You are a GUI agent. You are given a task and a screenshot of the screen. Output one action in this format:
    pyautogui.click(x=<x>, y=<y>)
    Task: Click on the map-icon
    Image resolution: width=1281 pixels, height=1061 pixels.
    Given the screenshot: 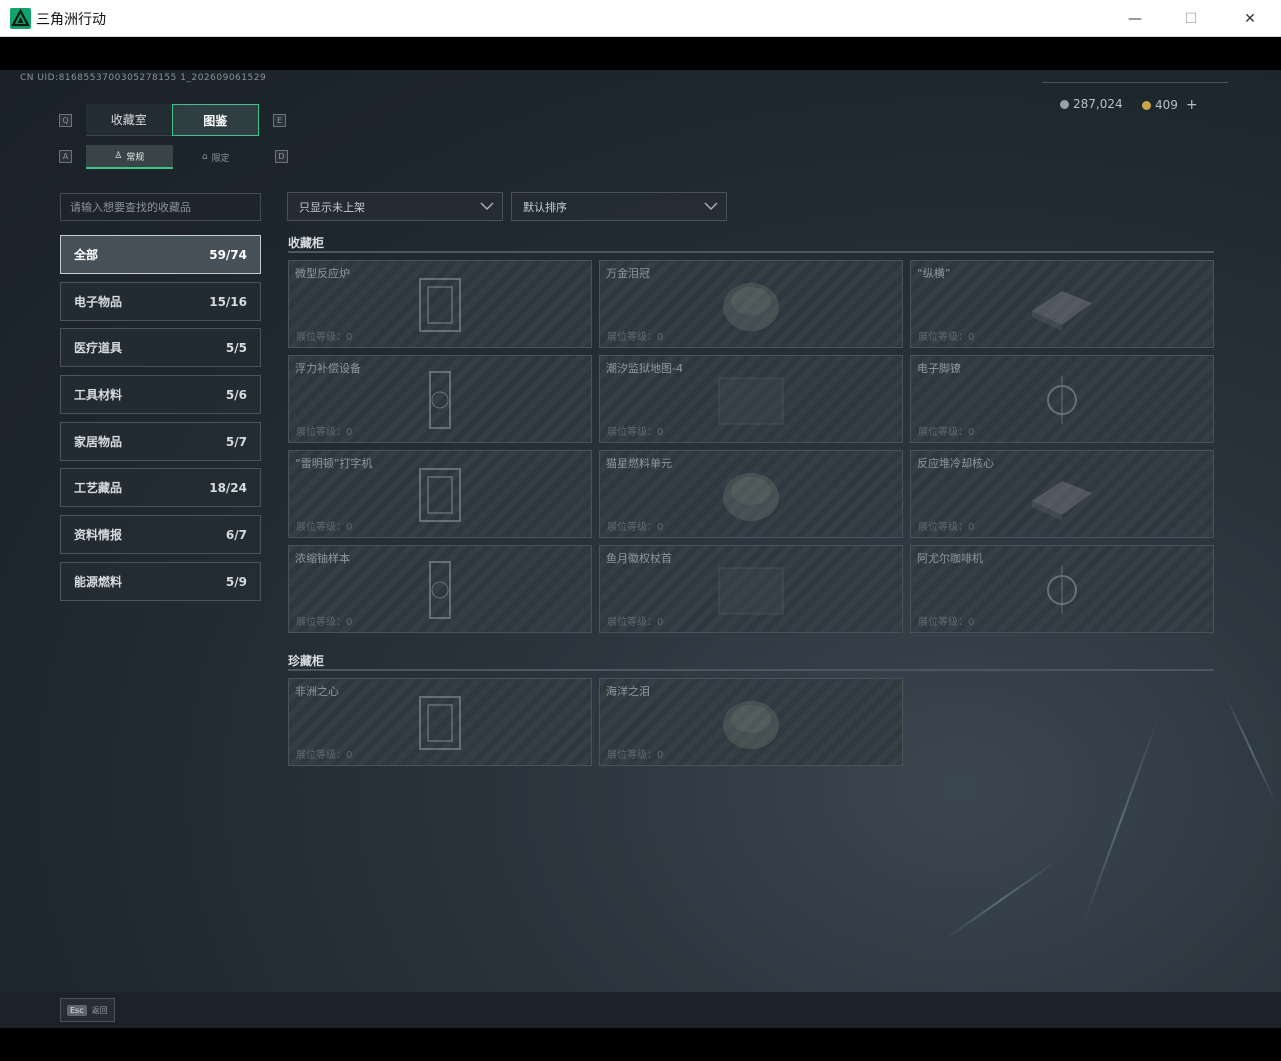 What is the action you would take?
    pyautogui.click(x=751, y=400)
    